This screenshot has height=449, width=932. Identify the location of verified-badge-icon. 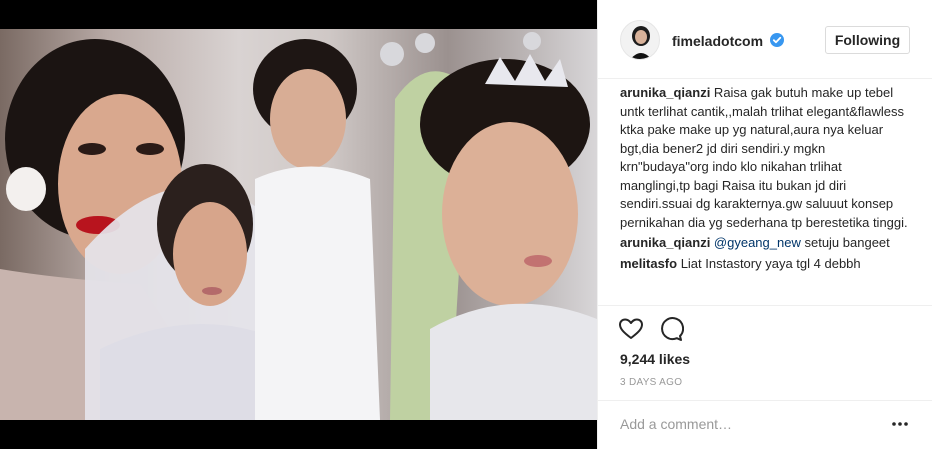
(777, 40).